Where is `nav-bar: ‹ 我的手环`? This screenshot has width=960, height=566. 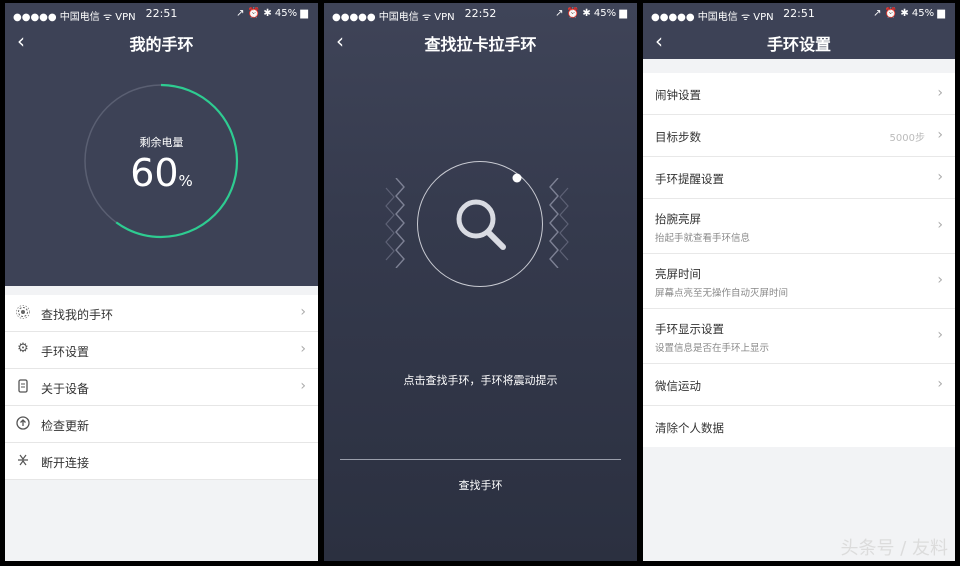 nav-bar: ‹ 我的手环 is located at coordinates (161, 42).